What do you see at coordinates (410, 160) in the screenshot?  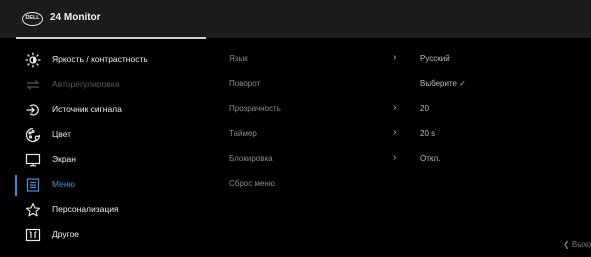 I see `submenu-item-lock: Блокировка › Откл.` at bounding box center [410, 160].